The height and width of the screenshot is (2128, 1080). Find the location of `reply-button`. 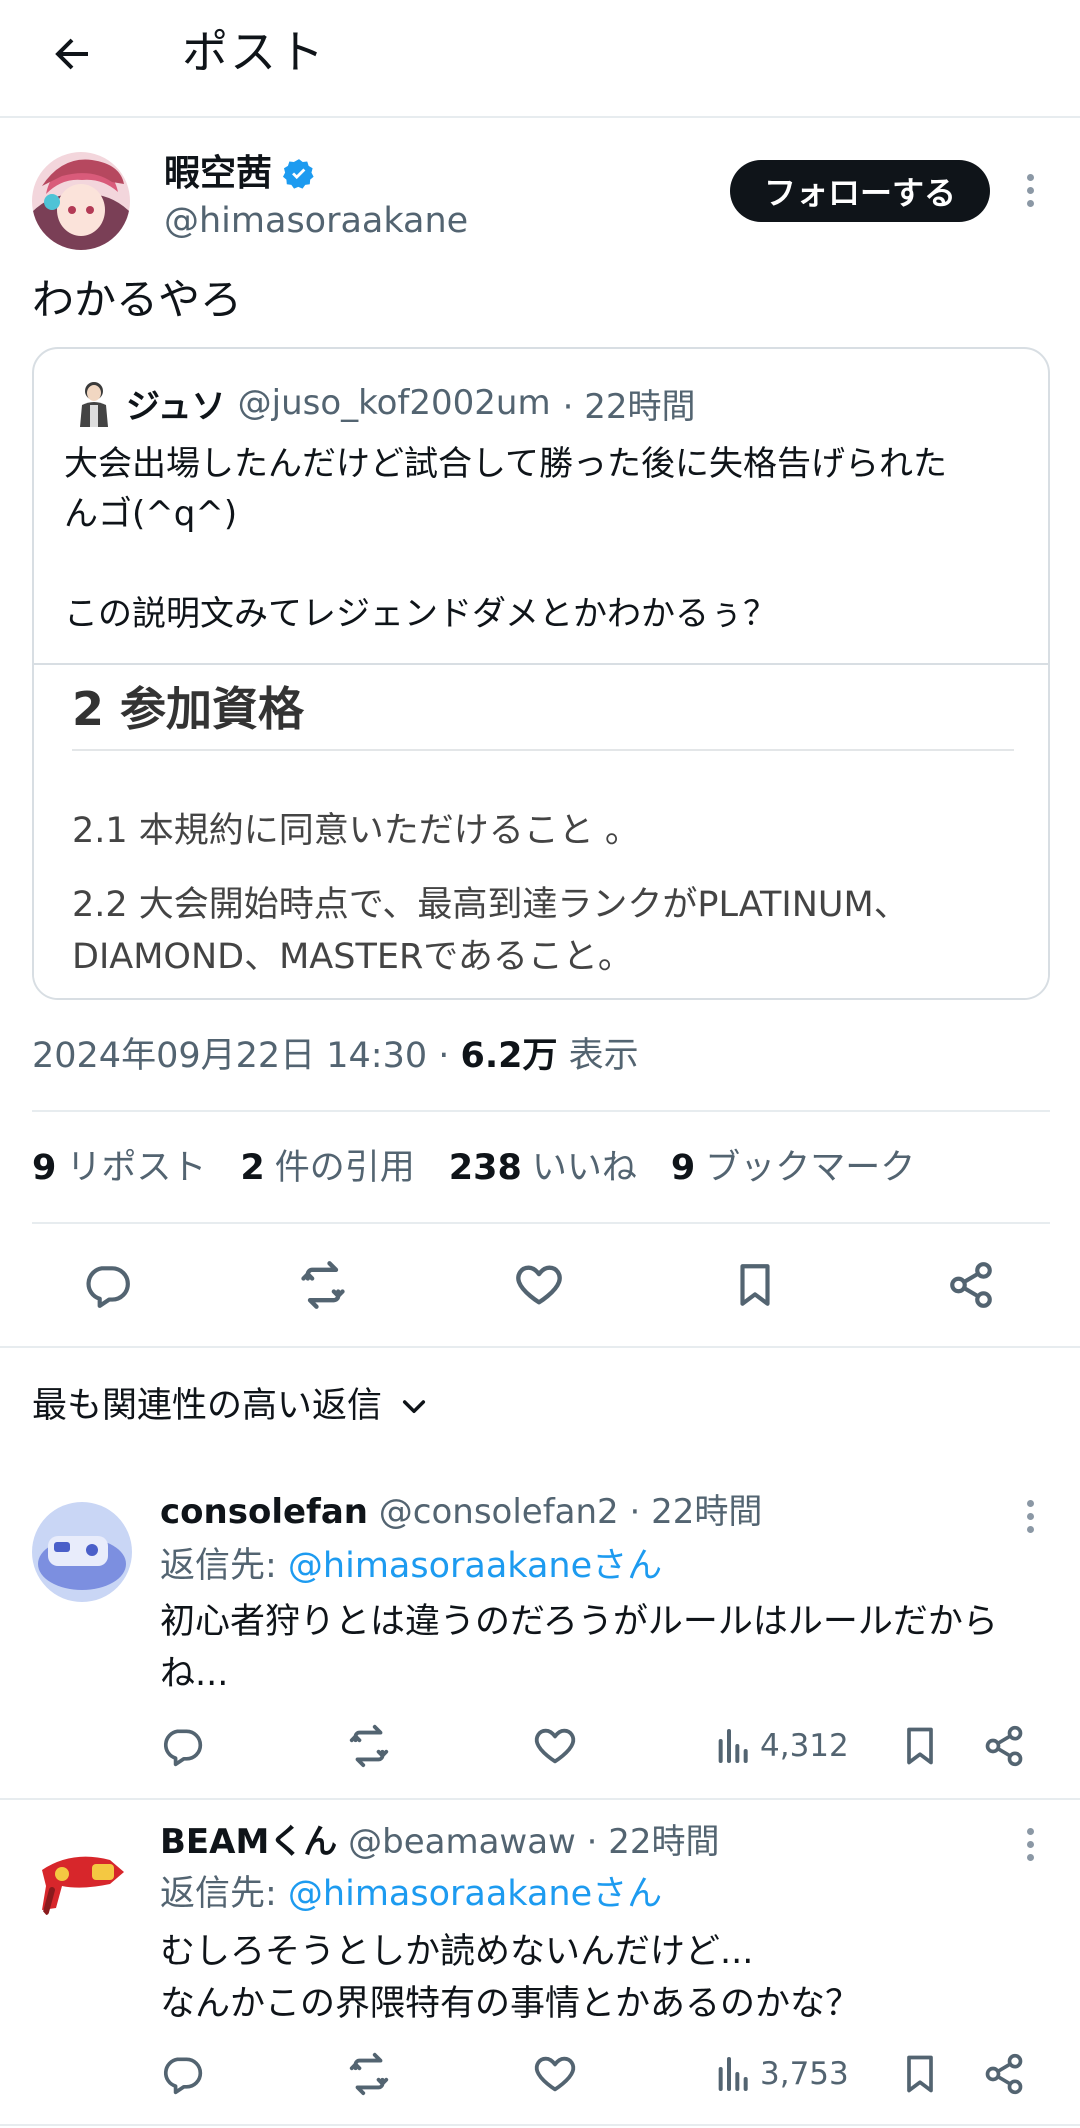

reply-button is located at coordinates (107, 1285).